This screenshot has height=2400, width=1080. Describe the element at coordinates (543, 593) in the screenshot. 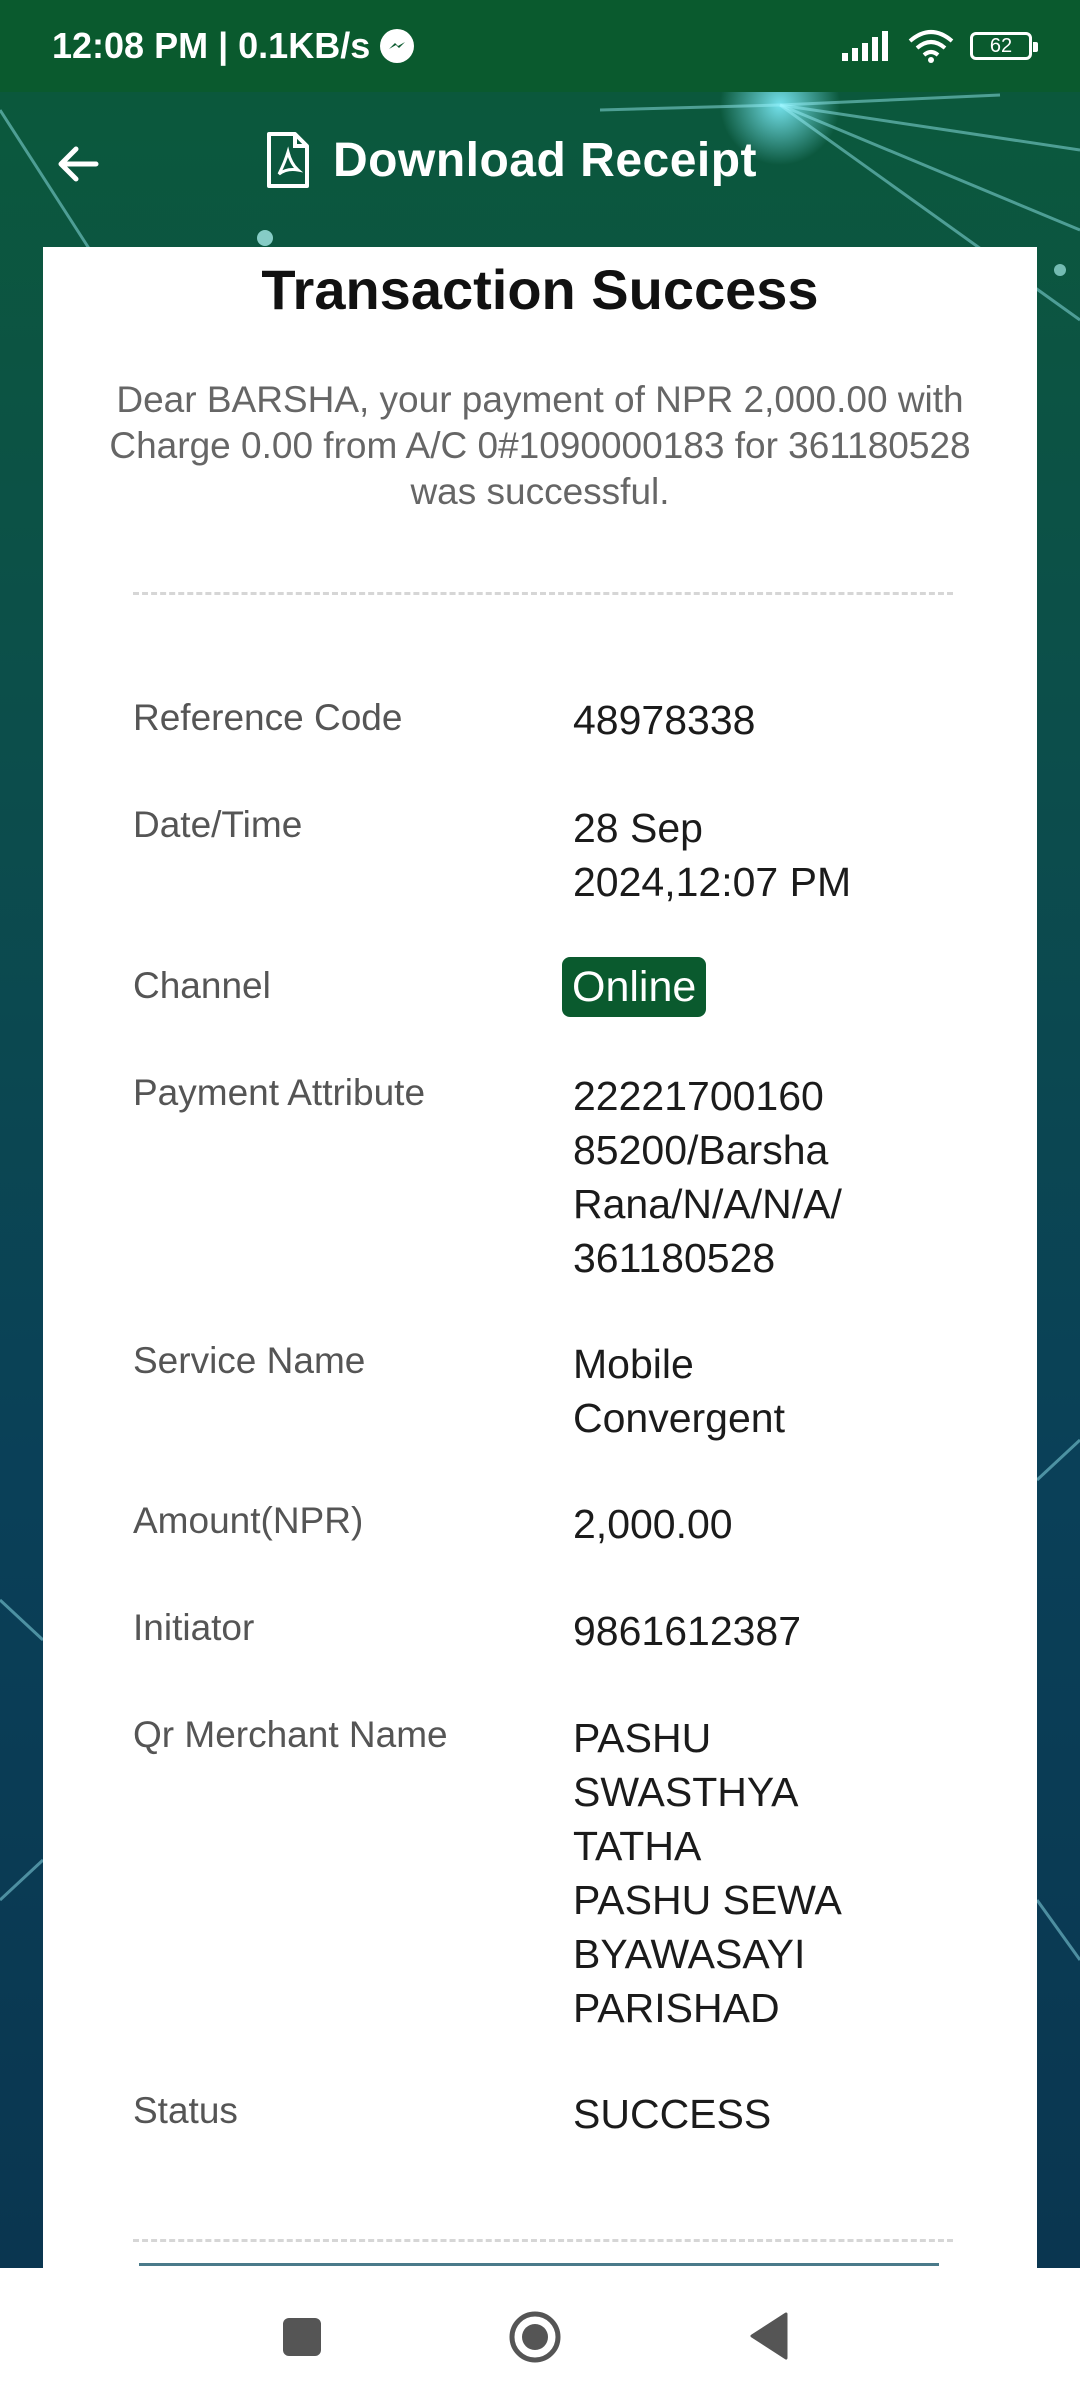

I see `divider-top` at that location.